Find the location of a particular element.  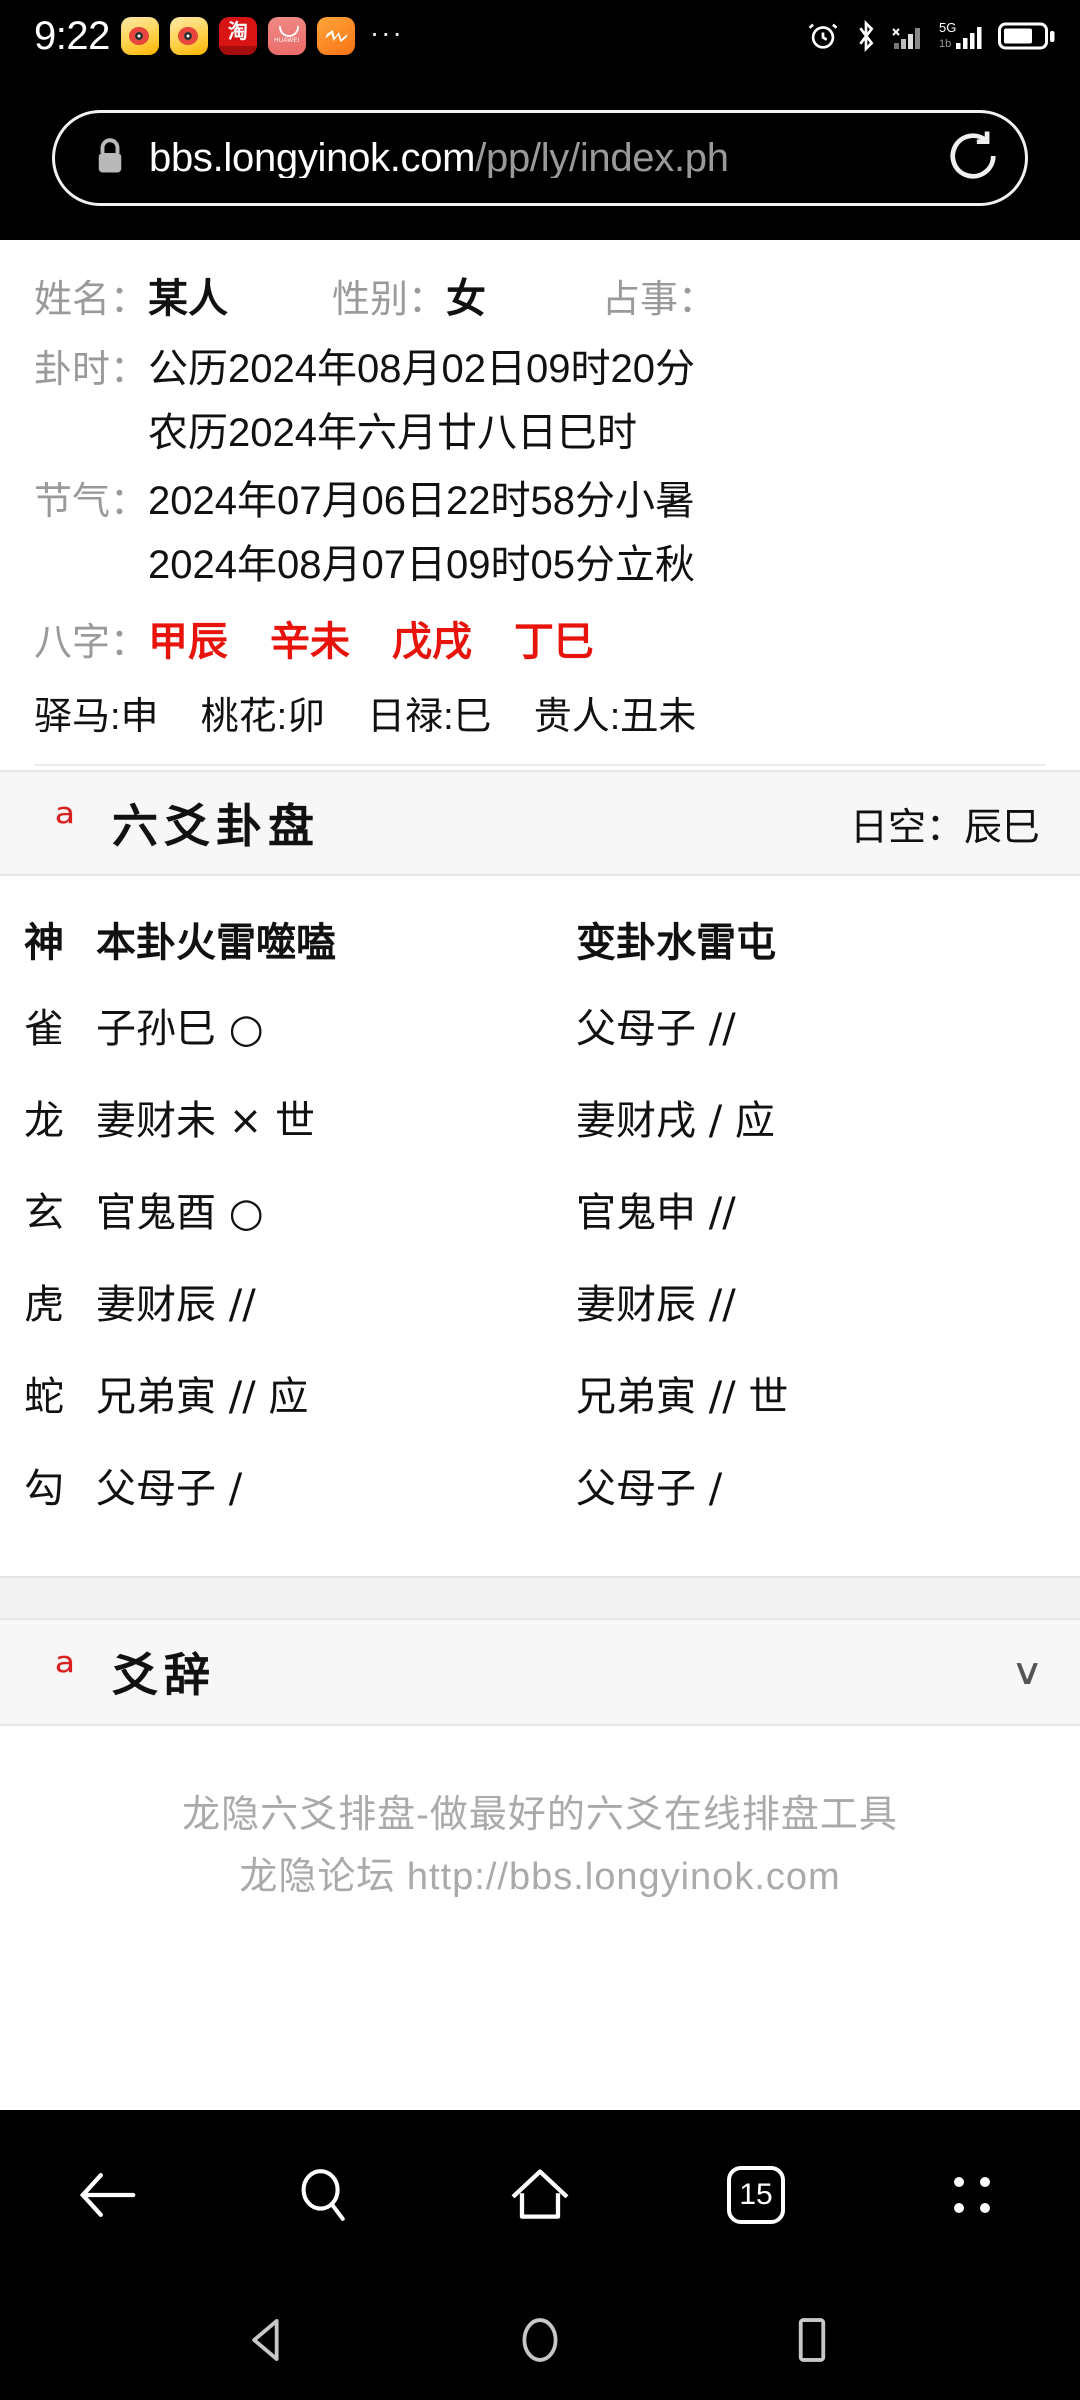

table-row: 勾 父母子 / 父母子 / is located at coordinates (540, 1502).